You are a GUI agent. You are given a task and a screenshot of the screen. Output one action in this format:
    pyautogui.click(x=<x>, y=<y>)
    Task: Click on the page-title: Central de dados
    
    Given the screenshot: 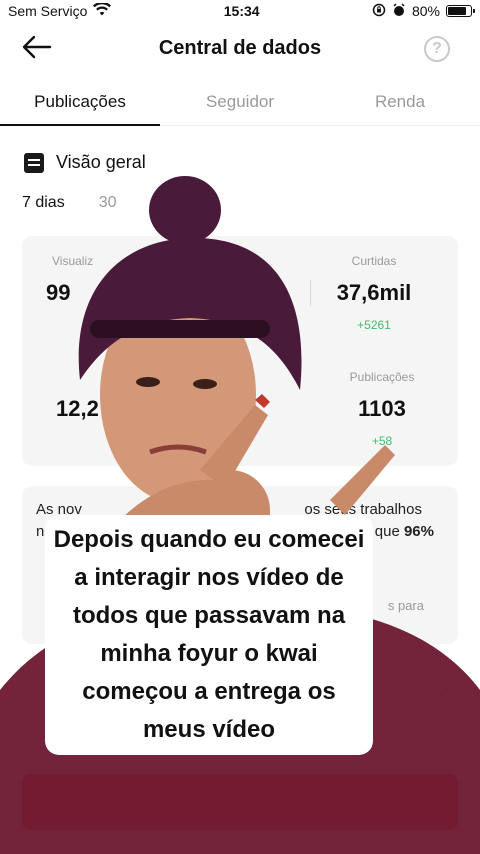 What is the action you would take?
    pyautogui.click(x=240, y=47)
    